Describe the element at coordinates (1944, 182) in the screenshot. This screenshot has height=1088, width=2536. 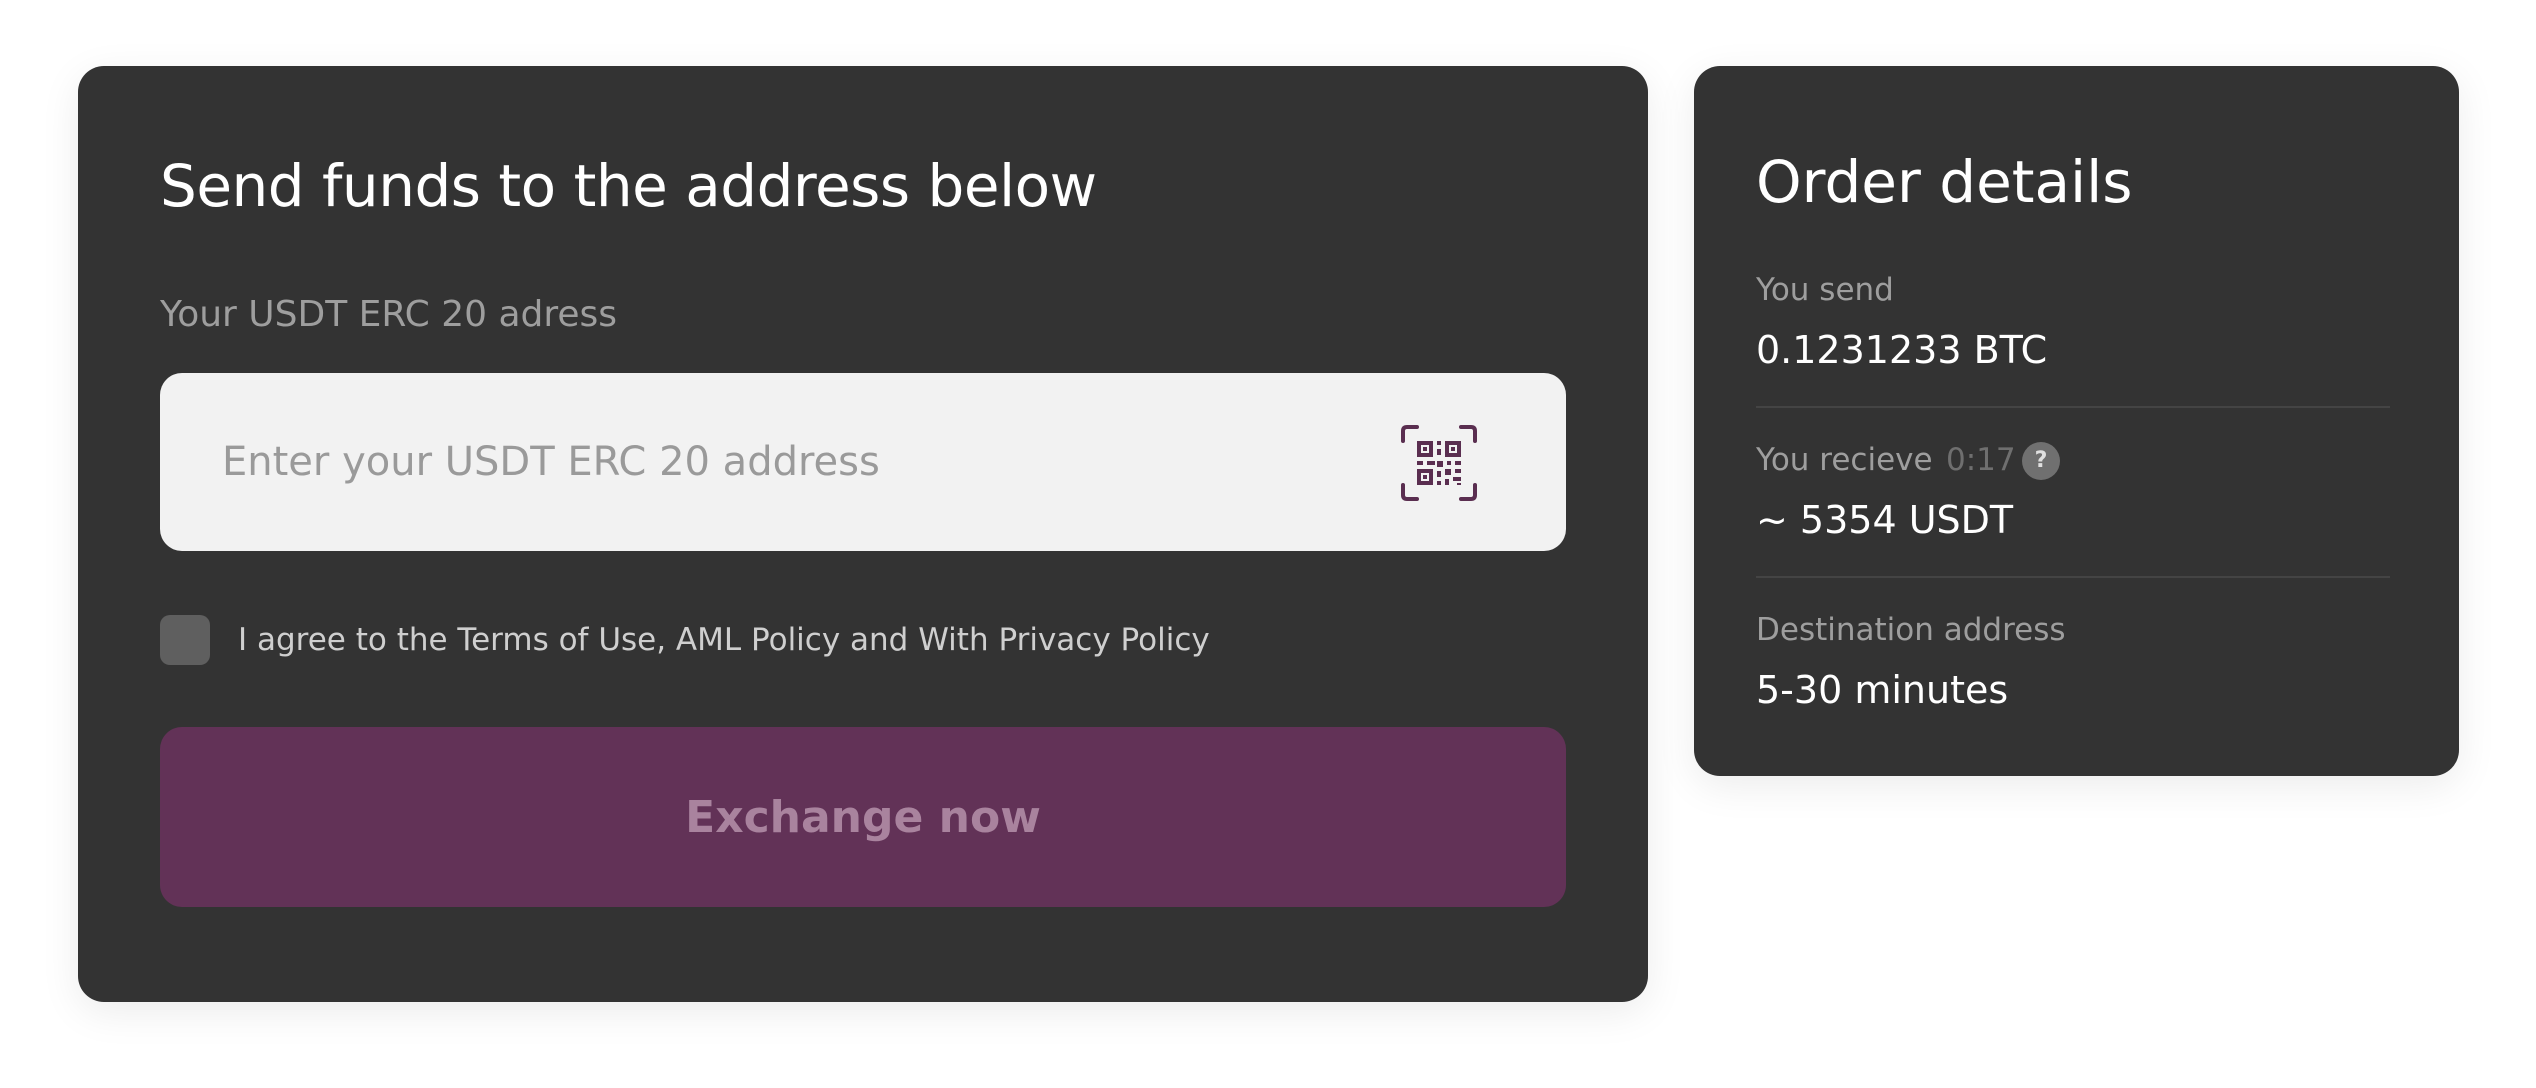
I see `order-details-title: Order details` at that location.